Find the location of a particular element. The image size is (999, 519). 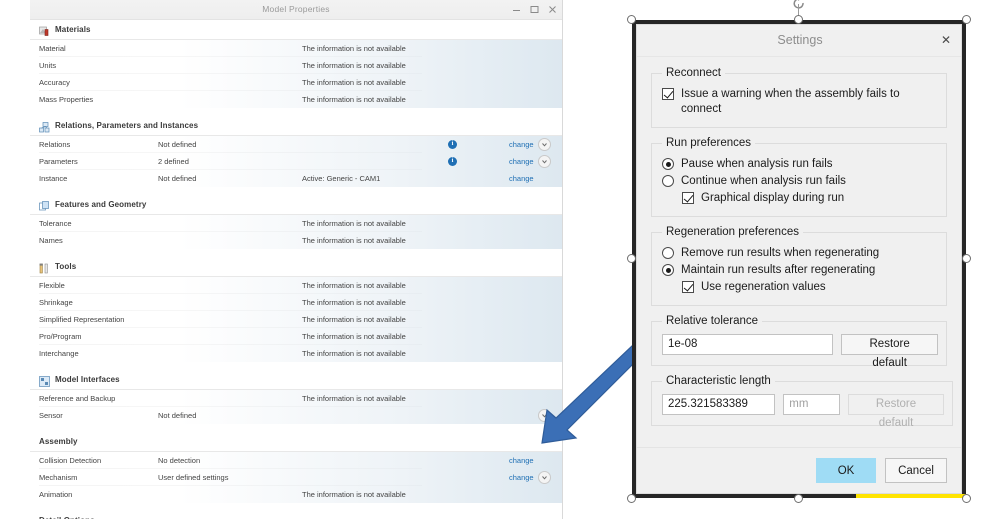

group-relative-tolerance: Relative tolerance 1e-08 Restore default is located at coordinates (799, 342).